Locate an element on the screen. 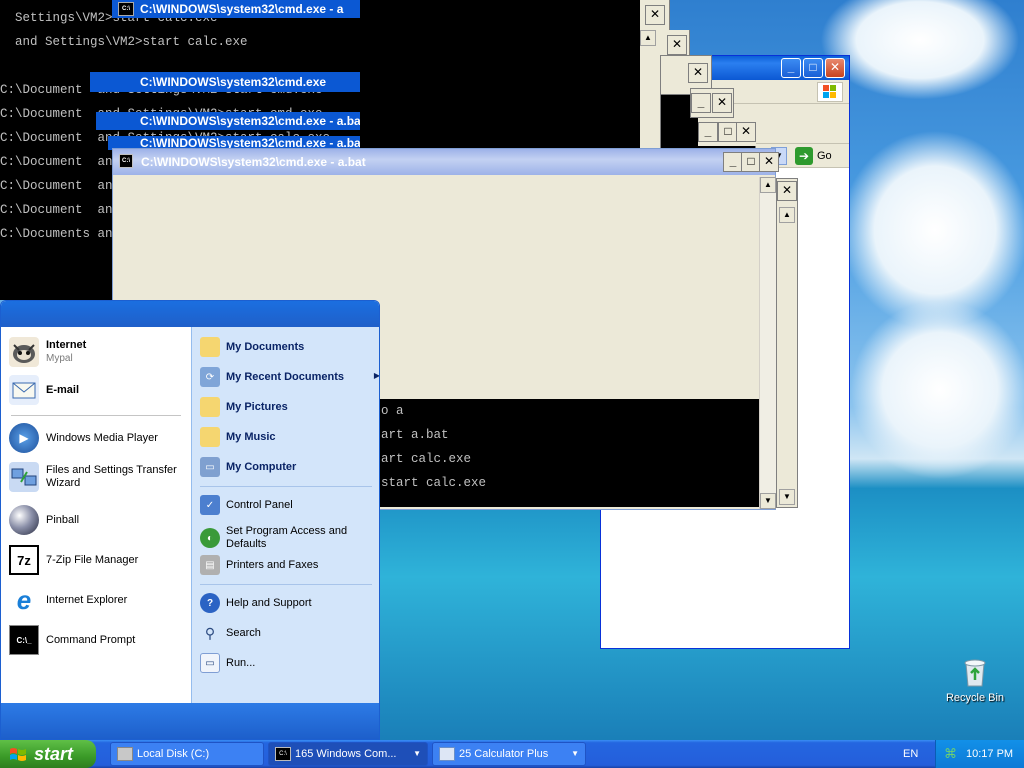 The width and height of the screenshot is (1024, 768). stacked-console-titlebar: C:\WINDOWS\system32\cmd.exe is located at coordinates (225, 82).